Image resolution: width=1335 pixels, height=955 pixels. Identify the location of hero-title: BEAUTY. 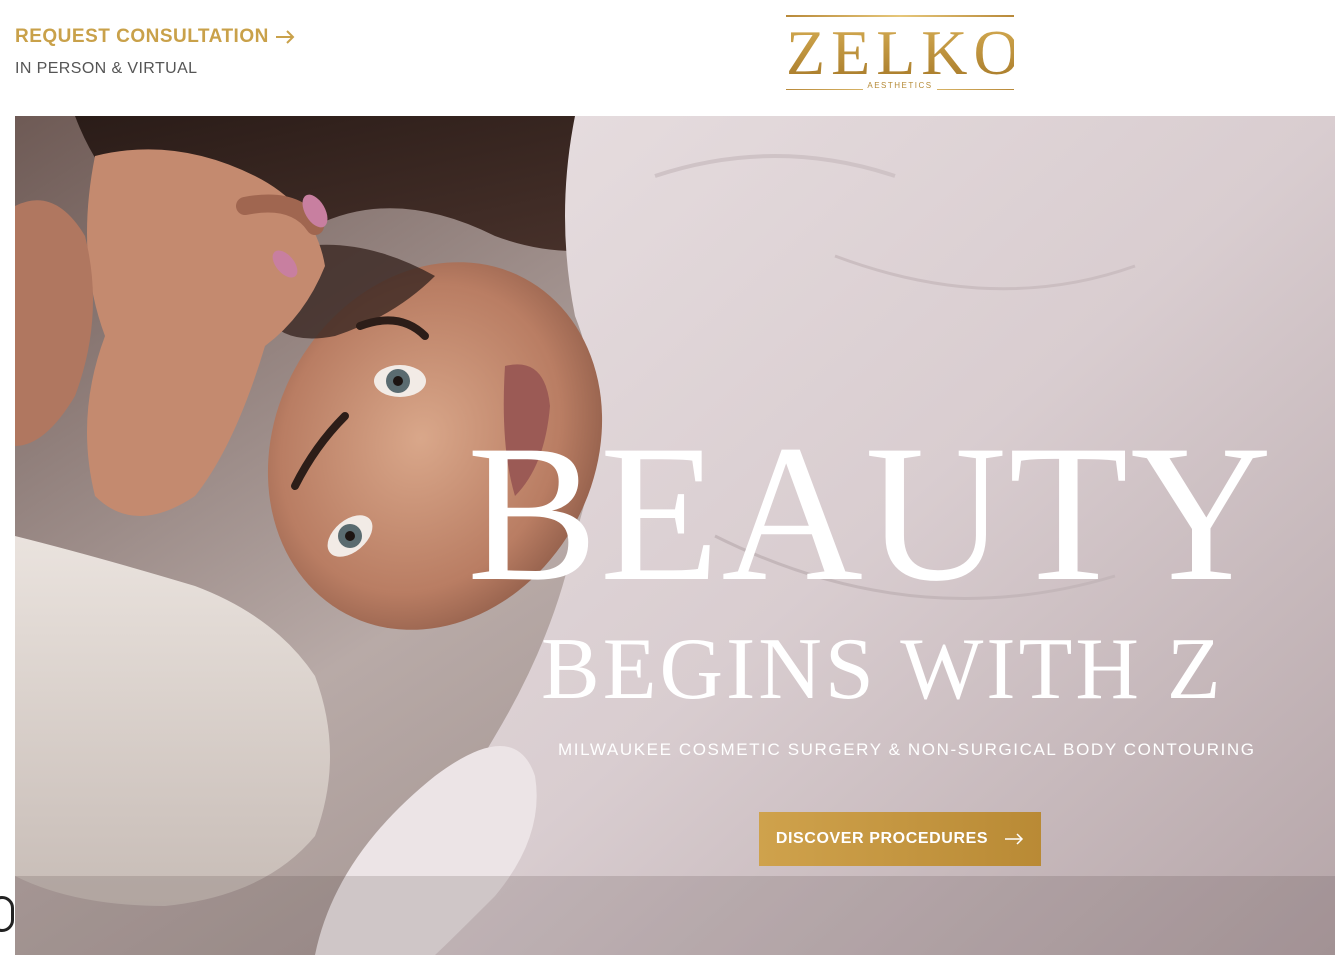
(870, 513).